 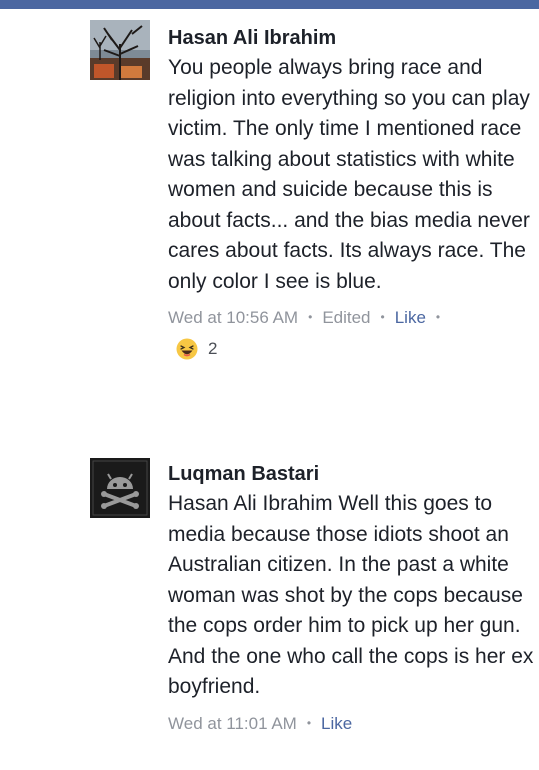 I want to click on laughing-face-icon, so click(x=187, y=349).